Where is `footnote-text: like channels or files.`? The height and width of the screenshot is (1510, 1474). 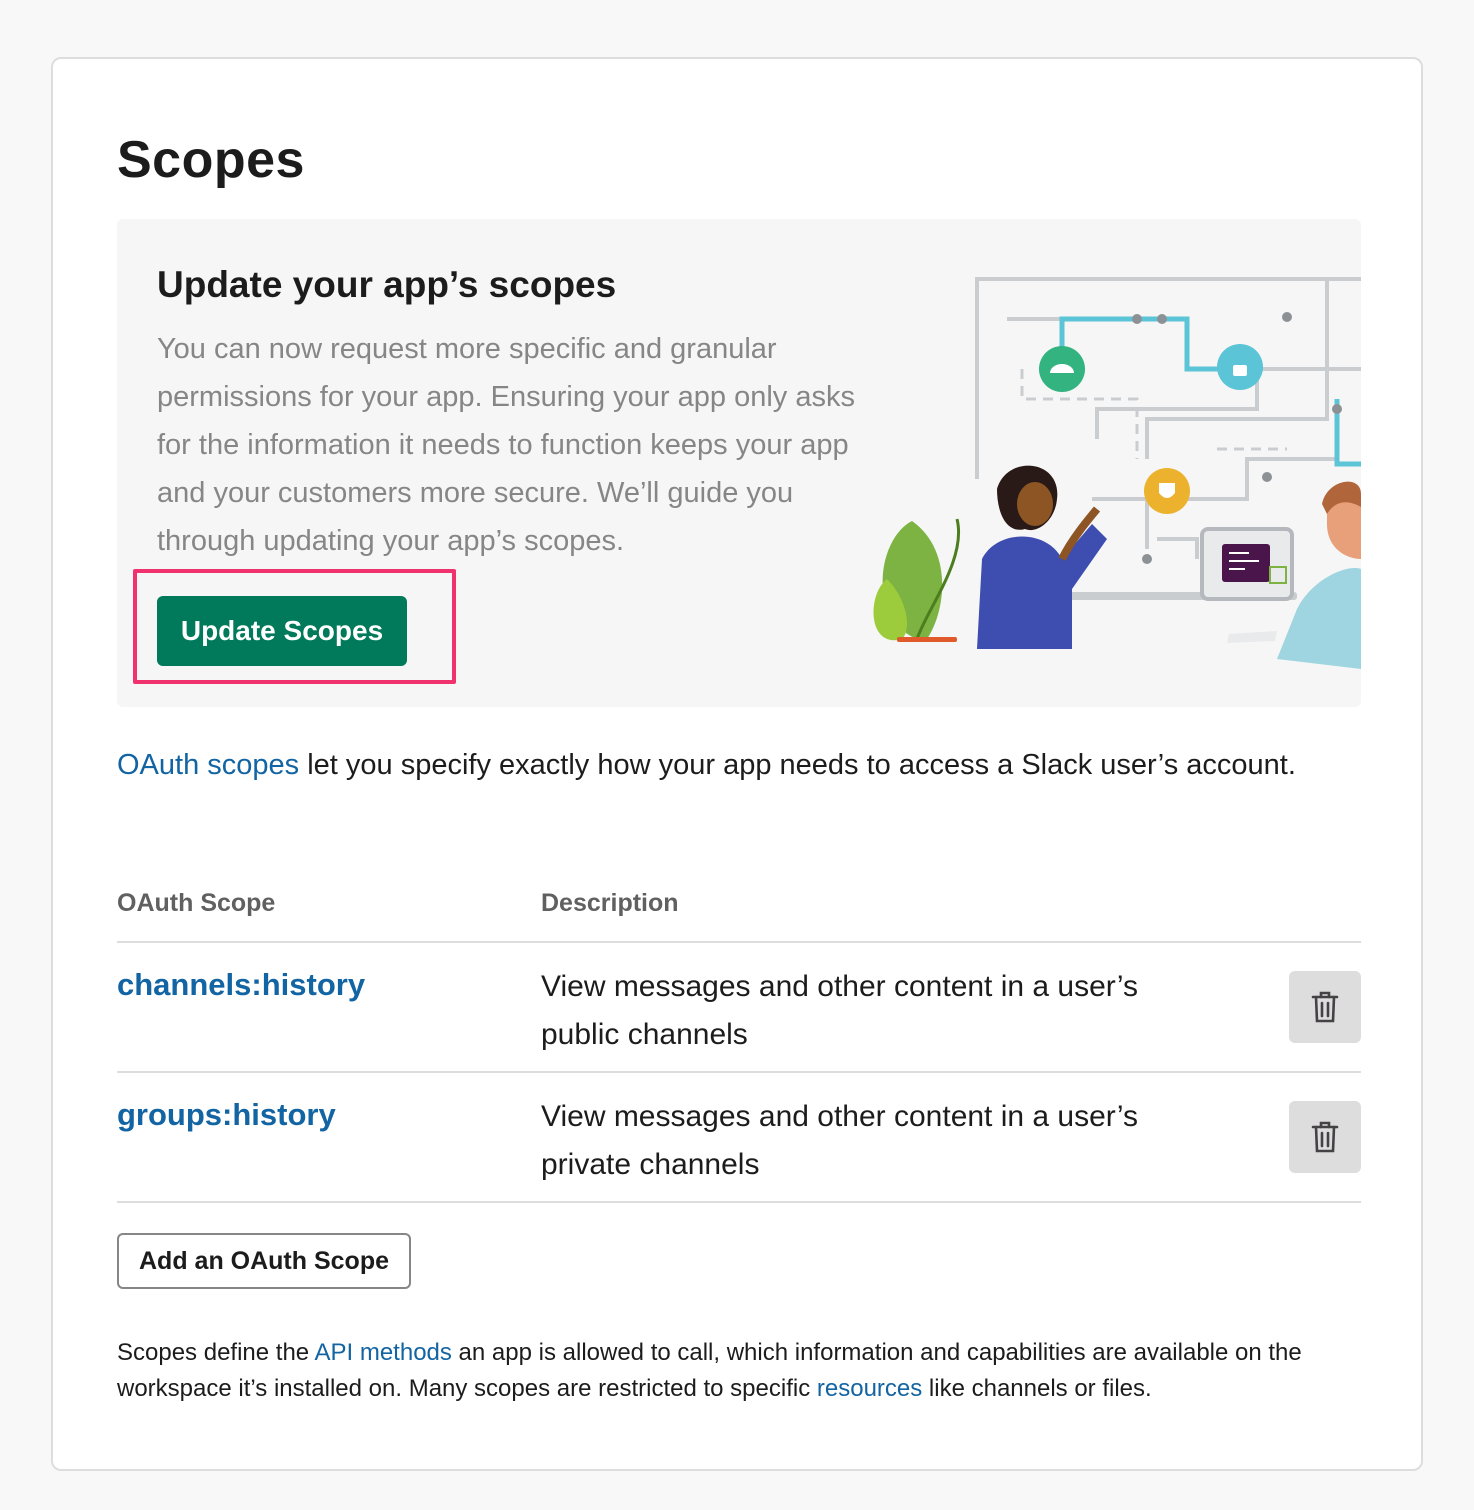 footnote-text: like channels or files. is located at coordinates (1037, 1388).